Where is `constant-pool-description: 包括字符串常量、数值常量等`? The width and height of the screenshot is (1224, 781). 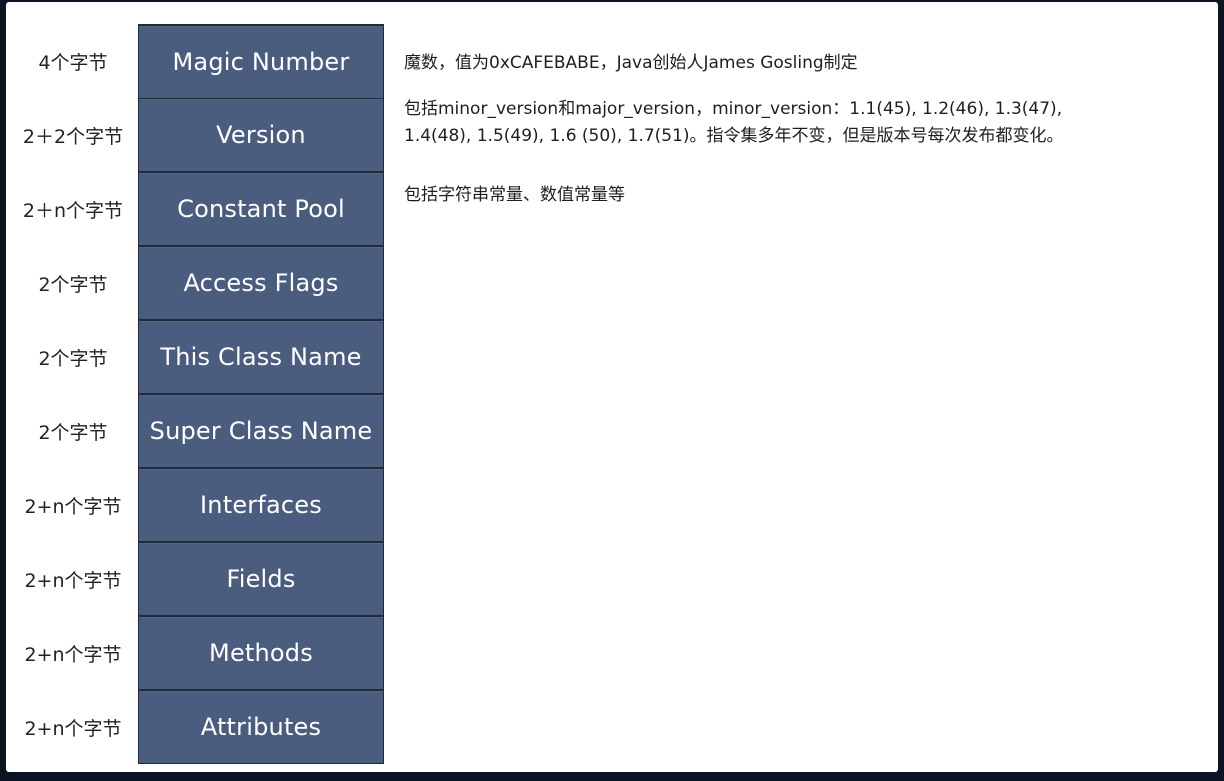 constant-pool-description: 包括字符串常量、数值常量等 is located at coordinates (514, 195).